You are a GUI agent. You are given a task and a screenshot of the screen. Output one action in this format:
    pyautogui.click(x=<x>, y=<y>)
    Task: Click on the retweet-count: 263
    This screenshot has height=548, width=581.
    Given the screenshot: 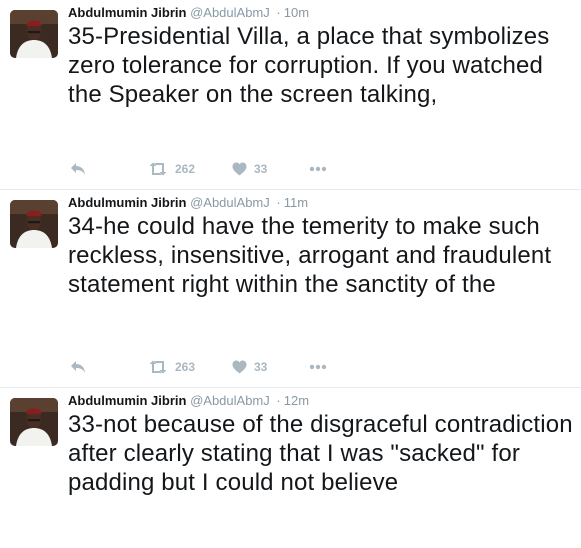 What is the action you would take?
    pyautogui.click(x=185, y=367)
    